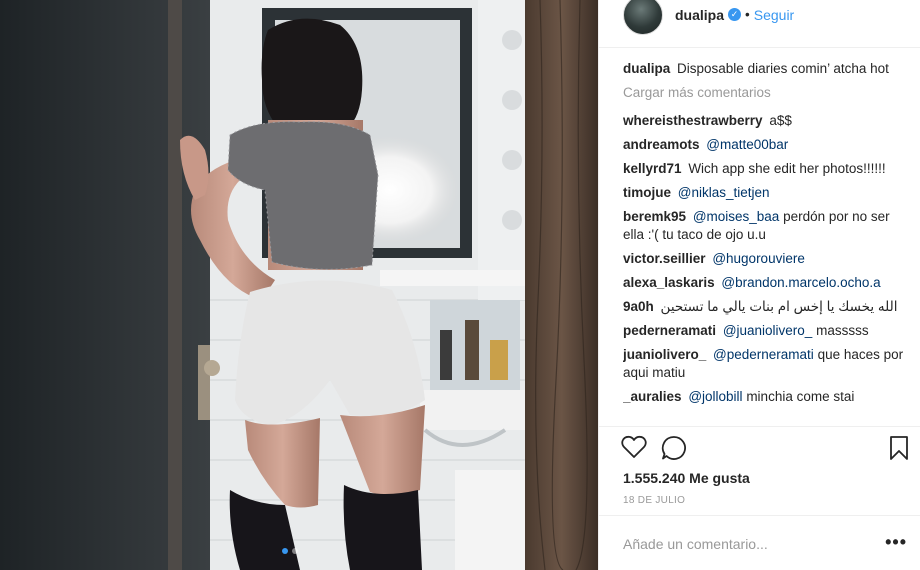  I want to click on action-bar, so click(759, 446).